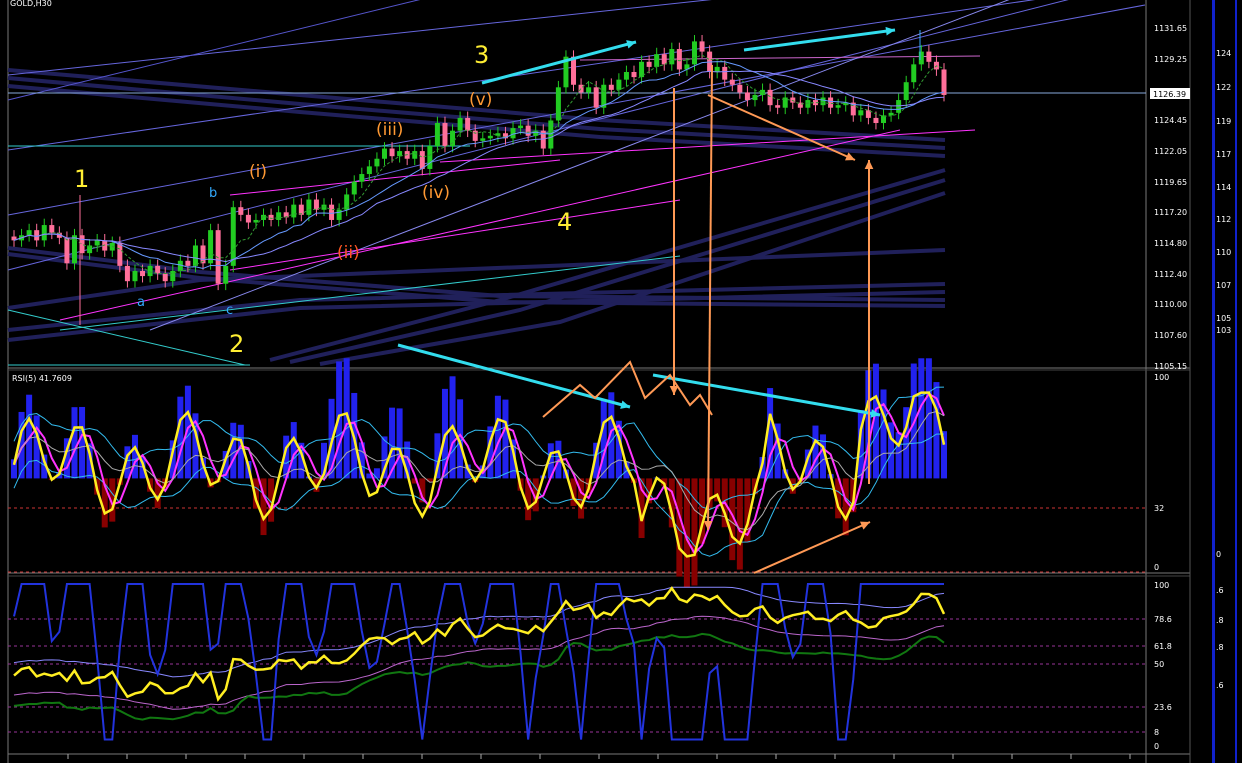 The width and height of the screenshot is (1242, 763). I want to click on wave-label-a: a, so click(141, 302).